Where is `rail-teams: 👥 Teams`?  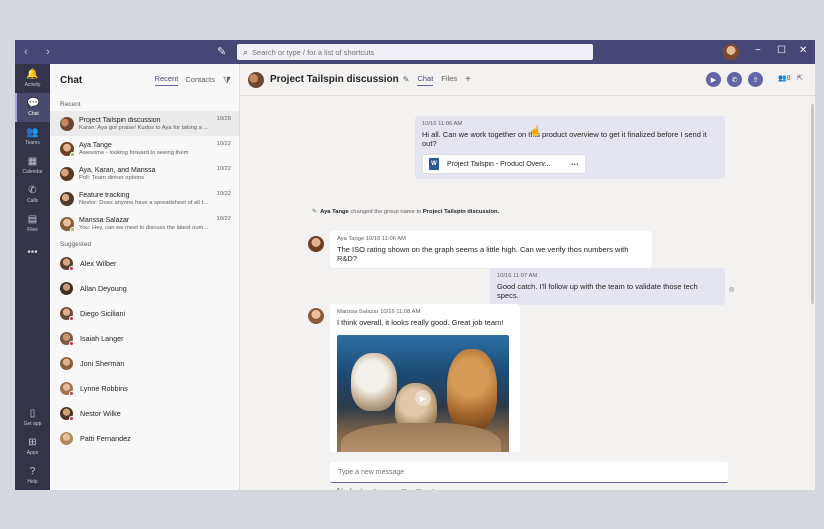
rail-teams: 👥 Teams is located at coordinates (32, 136).